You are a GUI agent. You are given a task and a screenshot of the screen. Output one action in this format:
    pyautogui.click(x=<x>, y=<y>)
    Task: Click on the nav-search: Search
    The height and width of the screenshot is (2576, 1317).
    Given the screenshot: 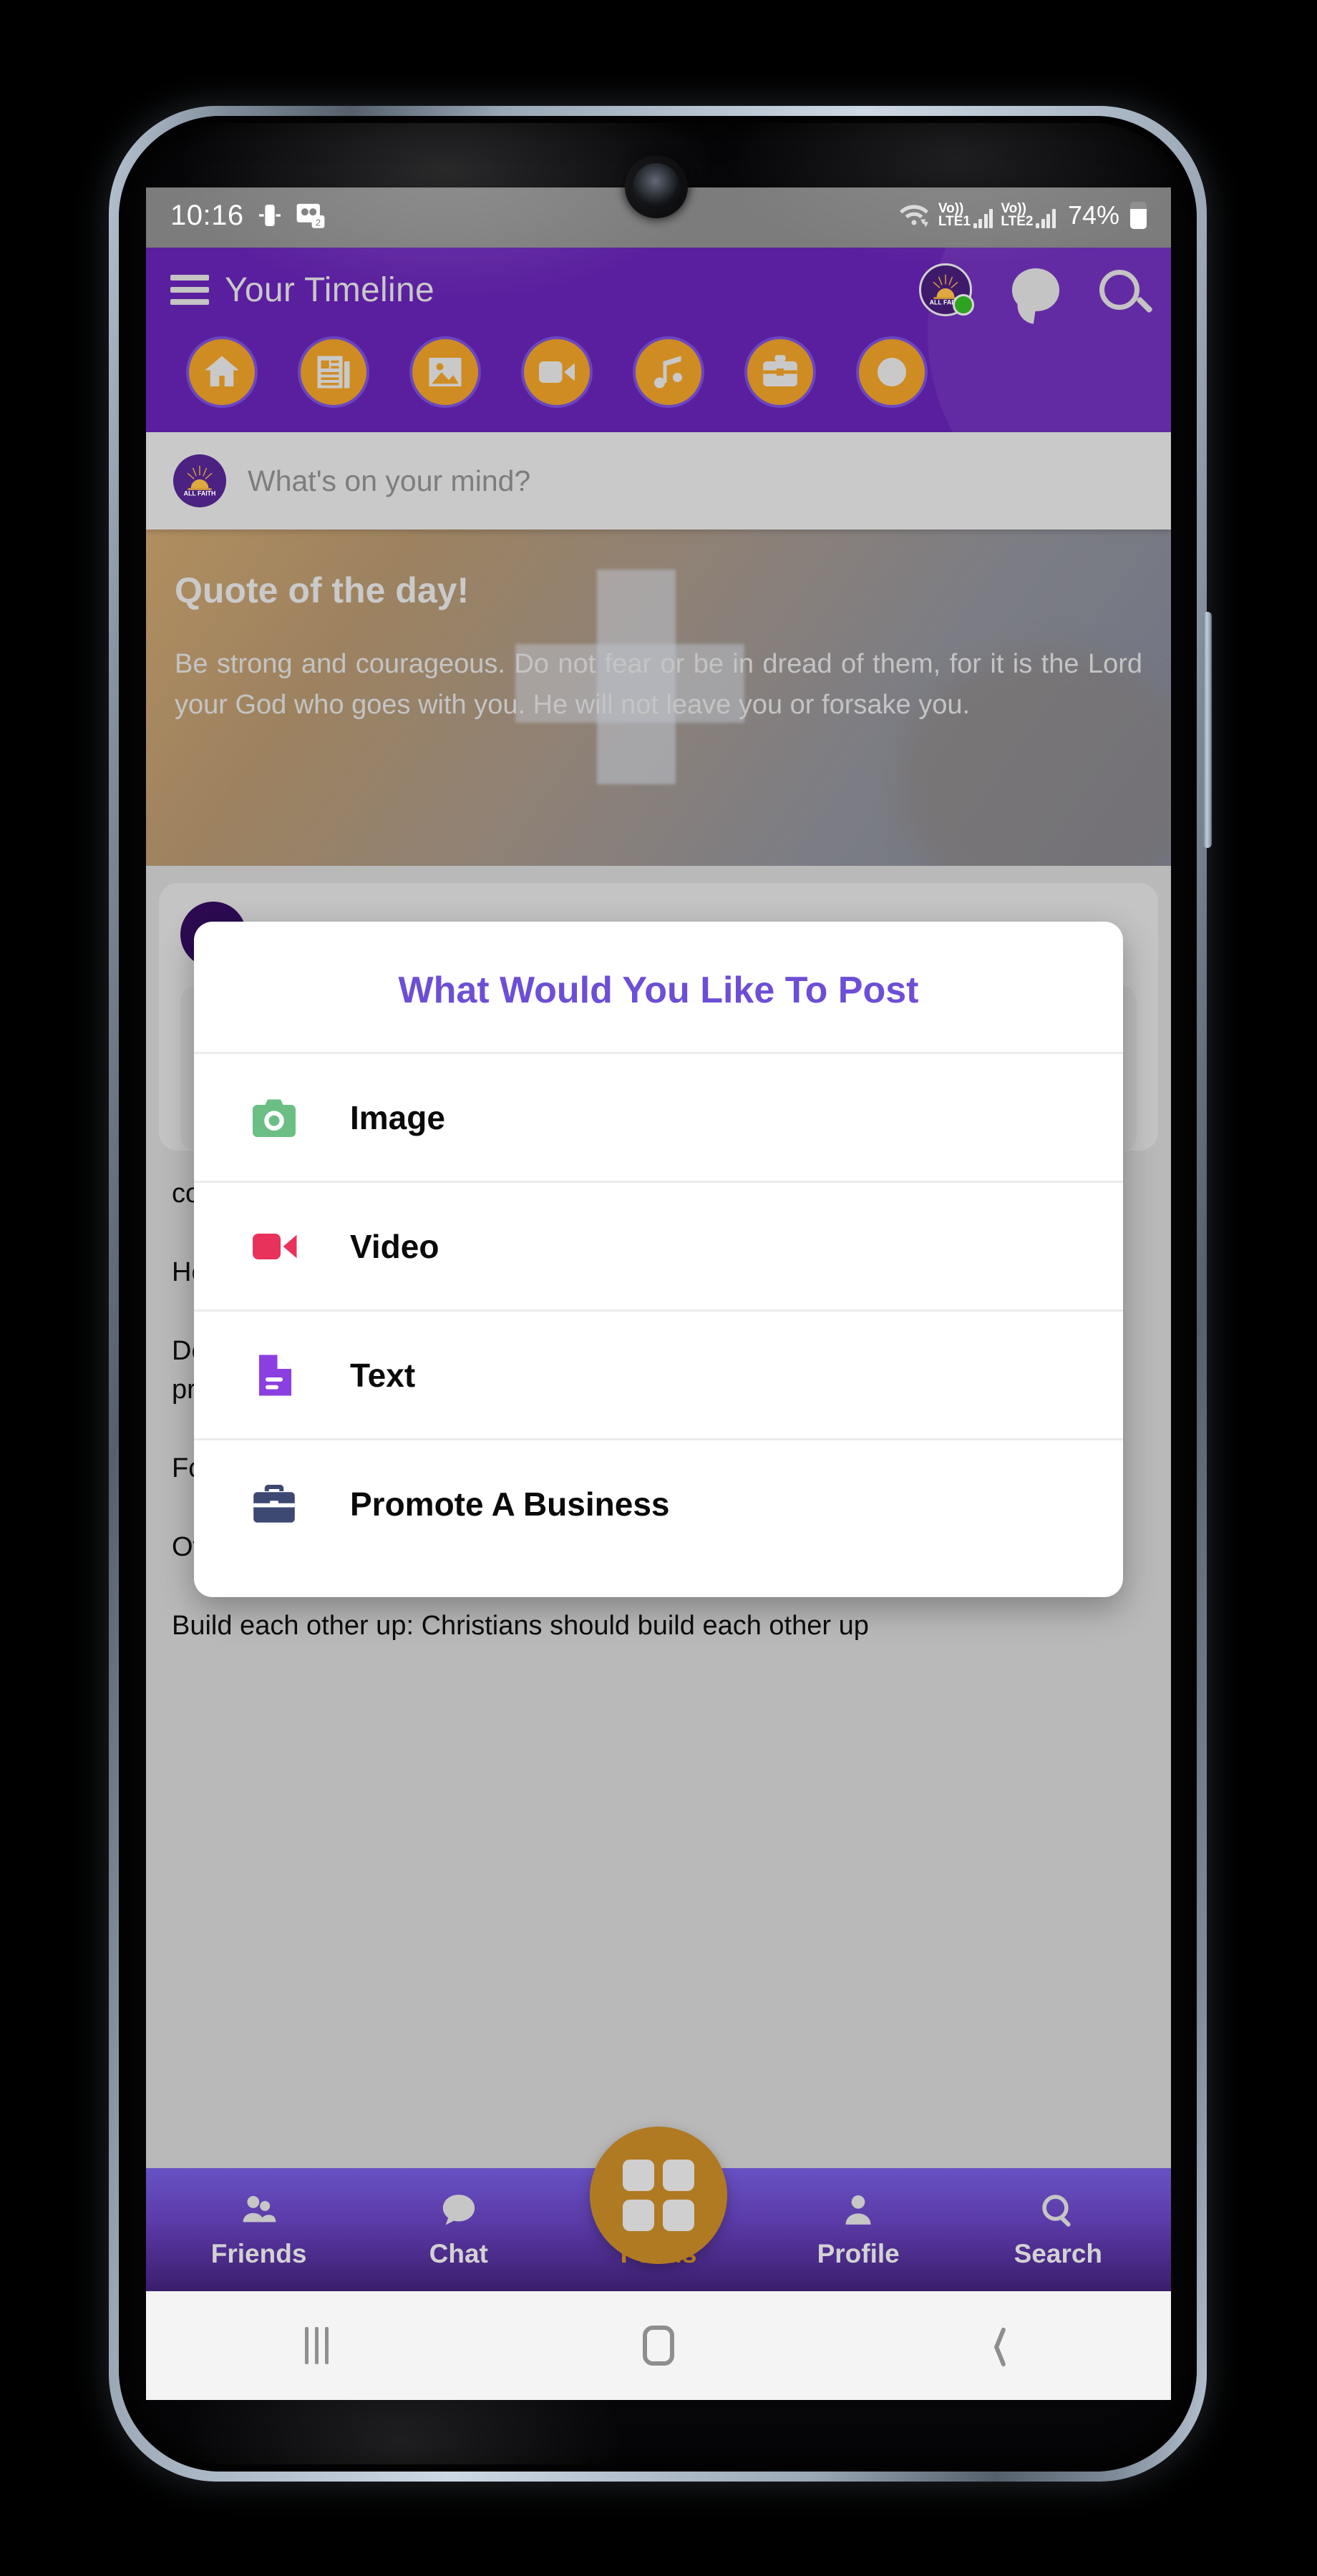 What is the action you would take?
    pyautogui.click(x=1058, y=2229)
    